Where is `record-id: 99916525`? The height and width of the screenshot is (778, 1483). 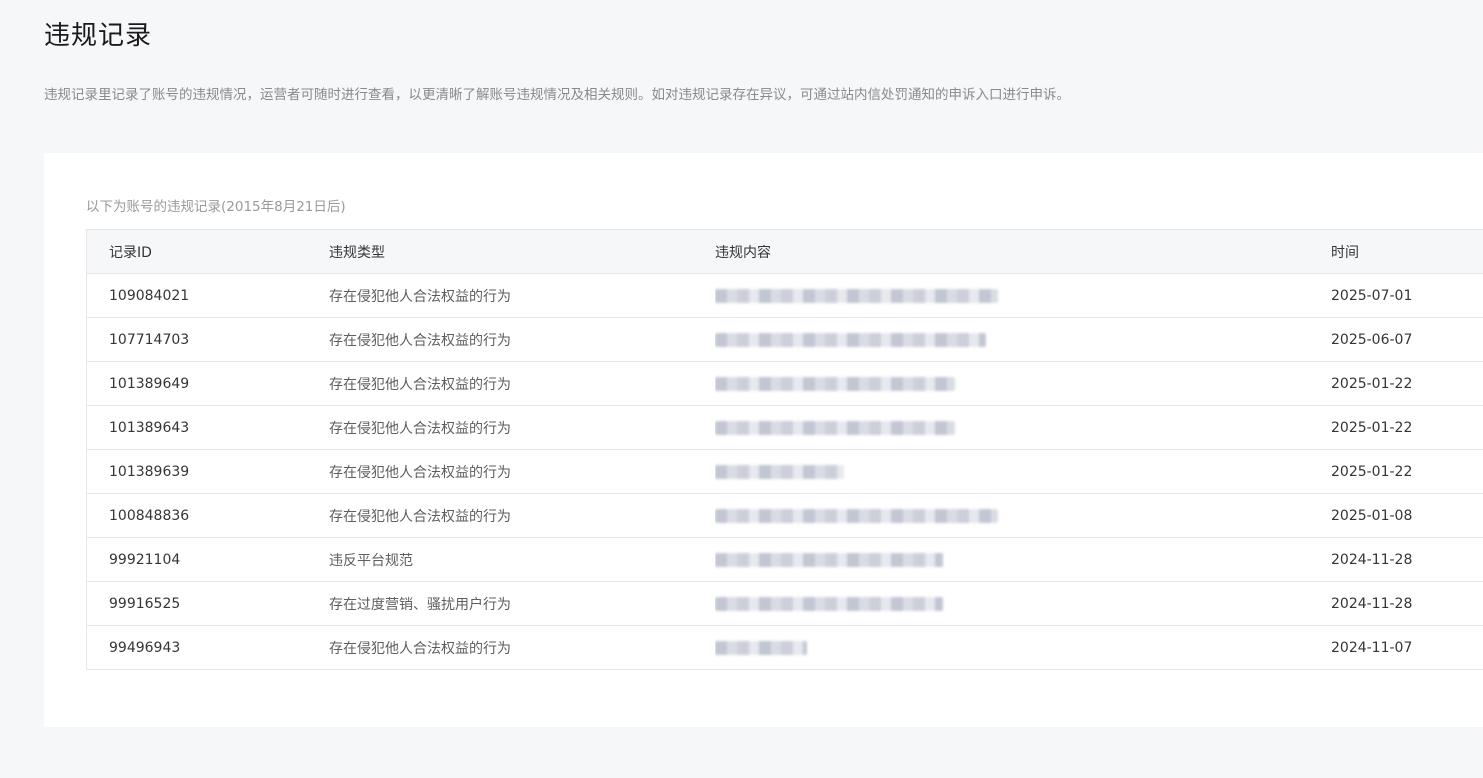 record-id: 99916525 is located at coordinates (207, 603).